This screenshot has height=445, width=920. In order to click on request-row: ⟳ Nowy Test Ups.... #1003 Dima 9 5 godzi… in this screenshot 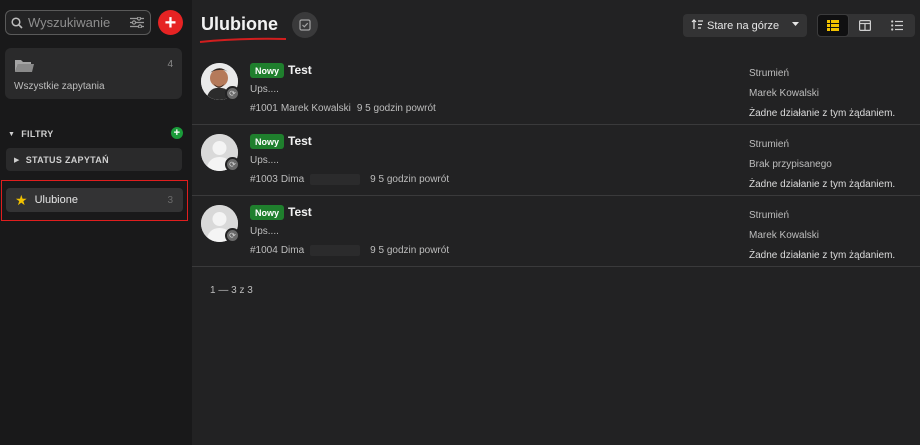, I will do `click(556, 160)`.